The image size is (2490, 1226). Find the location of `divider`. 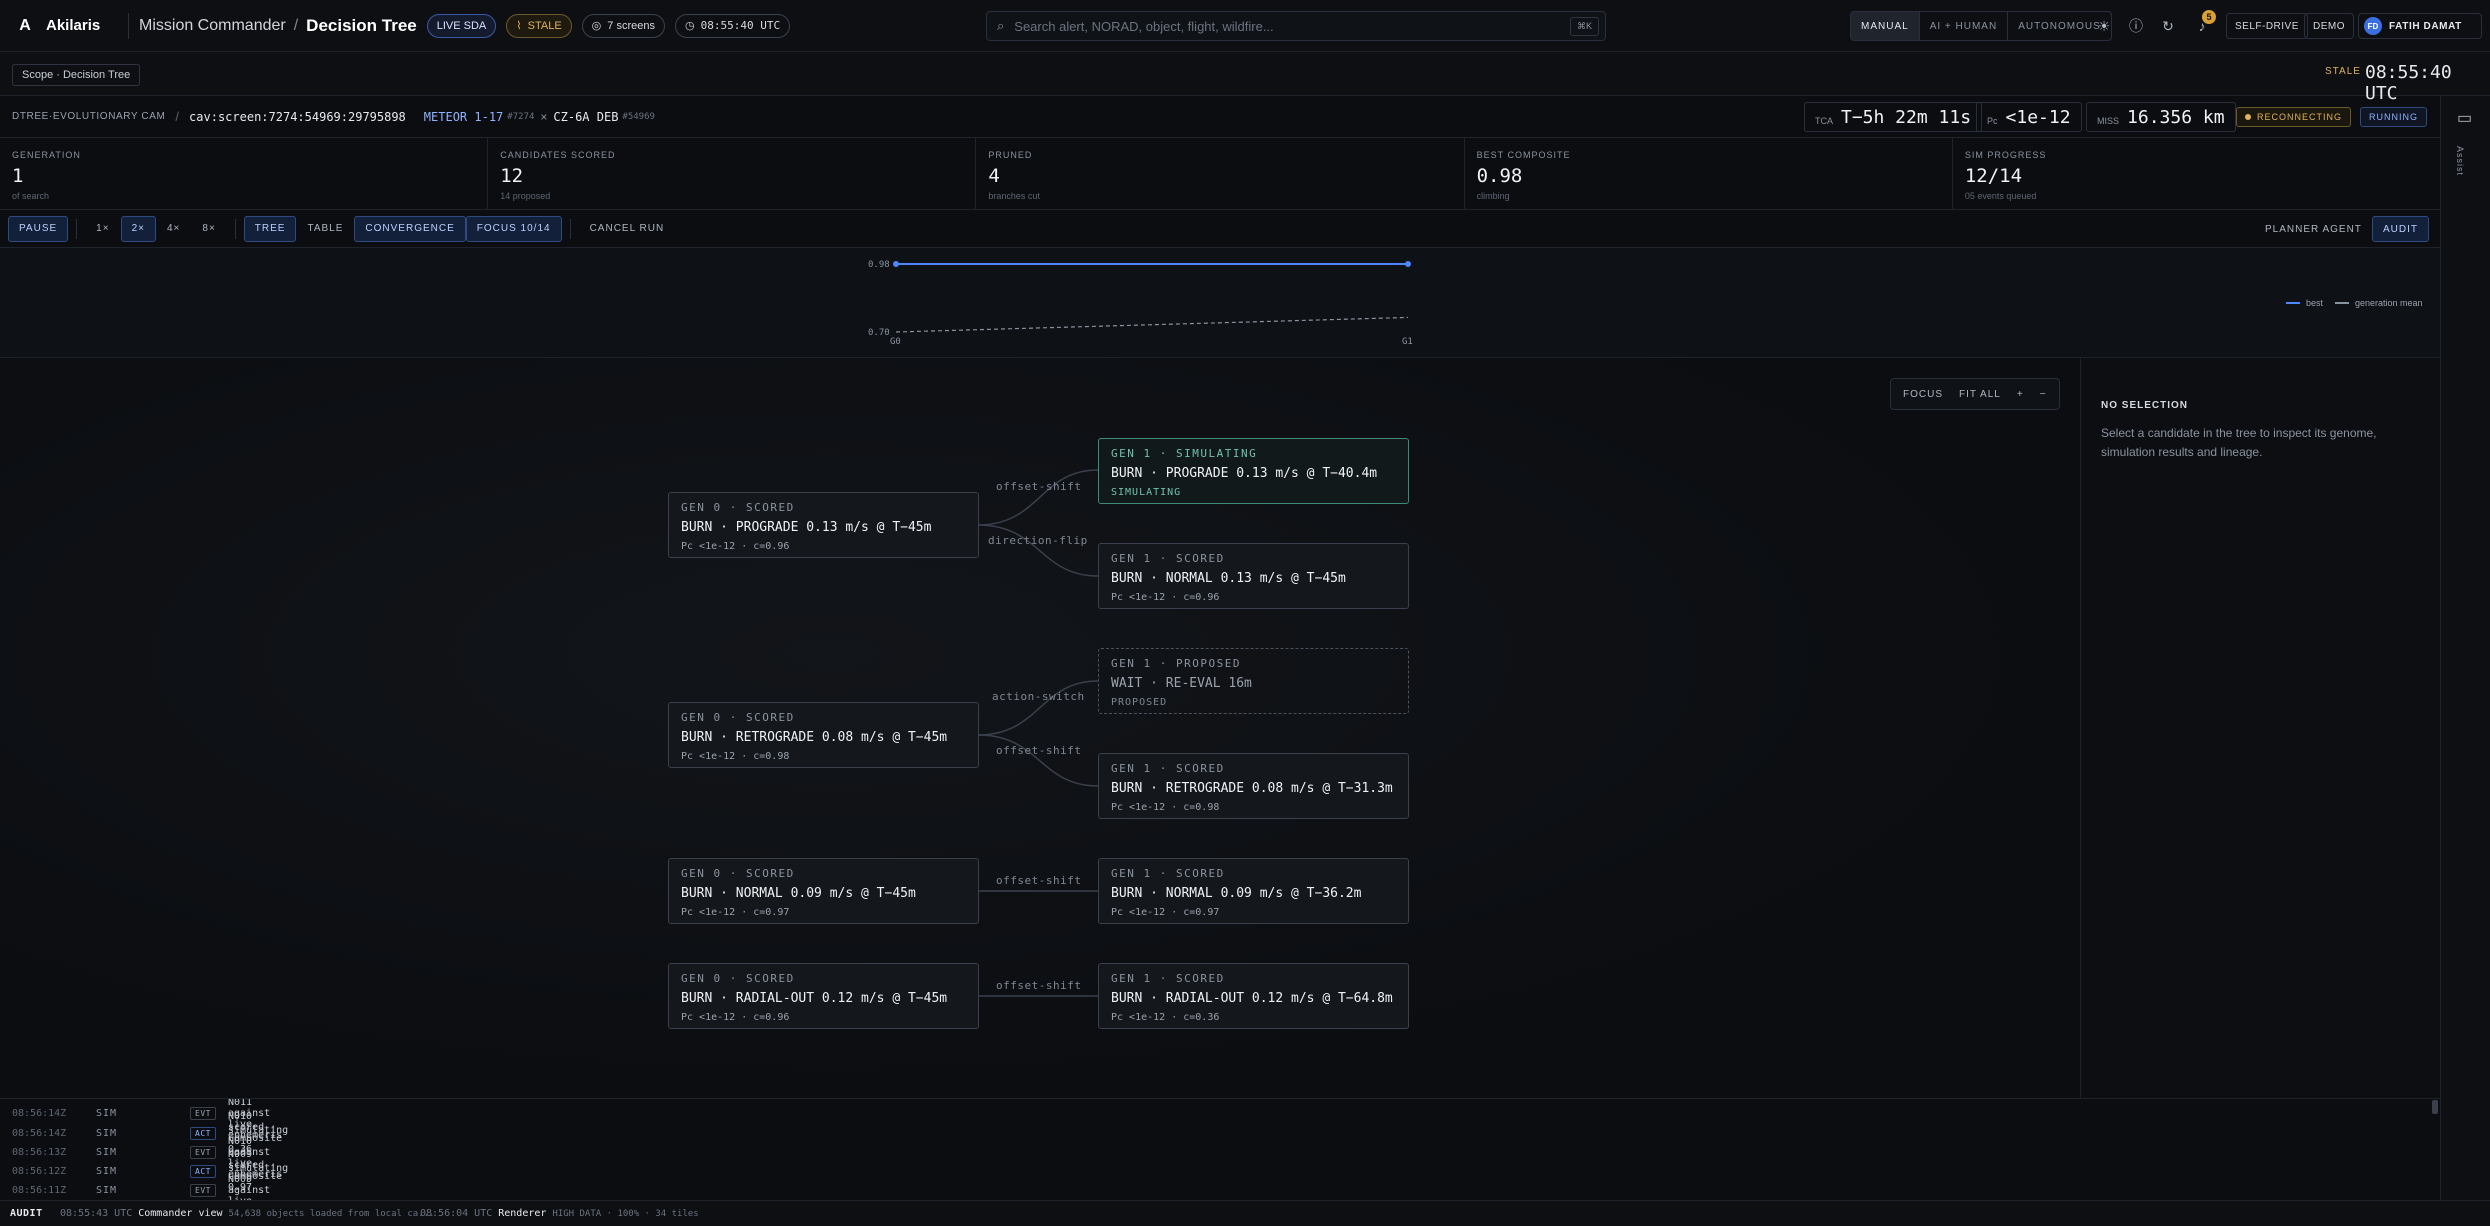

divider is located at coordinates (77, 228).